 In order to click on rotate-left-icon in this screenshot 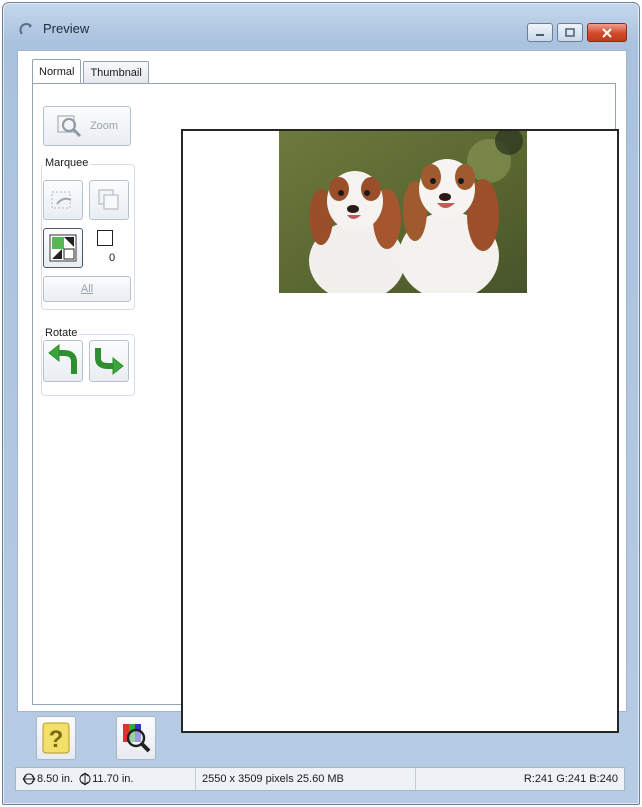, I will do `click(62, 359)`.